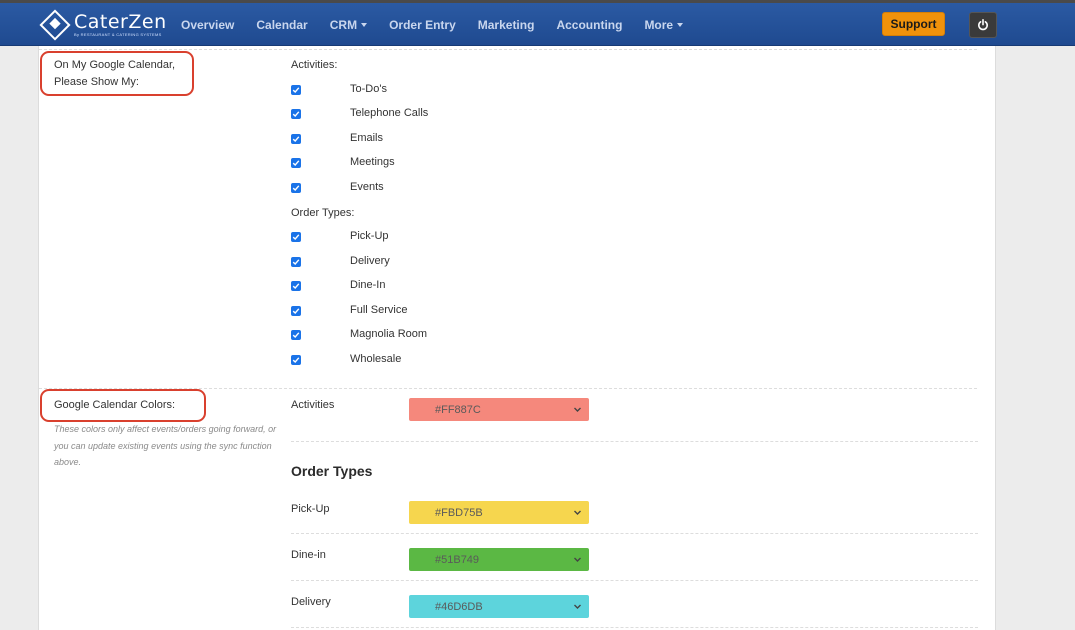 Image resolution: width=1075 pixels, height=630 pixels. What do you see at coordinates (369, 236) in the screenshot?
I see `checkbox-label: Pick-Up` at bounding box center [369, 236].